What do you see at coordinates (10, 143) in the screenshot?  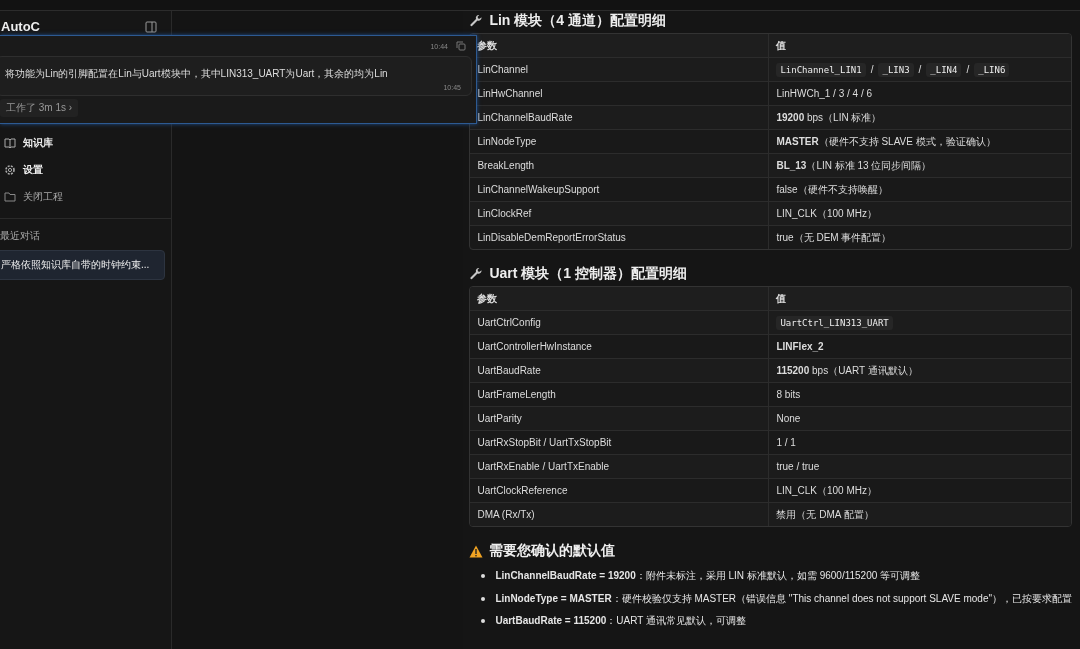 I see `book-icon` at bounding box center [10, 143].